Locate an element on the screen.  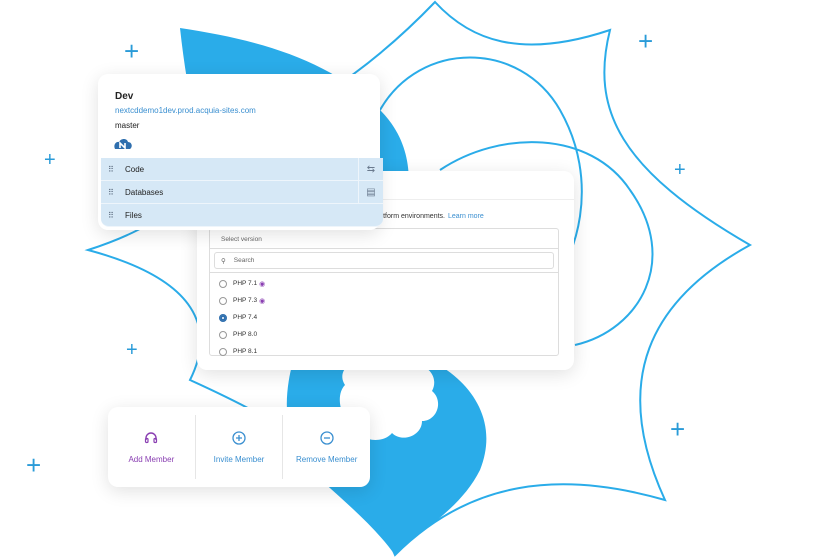
env-row-databases: ⠿ Databases ▤ is located at coordinates (242, 192).